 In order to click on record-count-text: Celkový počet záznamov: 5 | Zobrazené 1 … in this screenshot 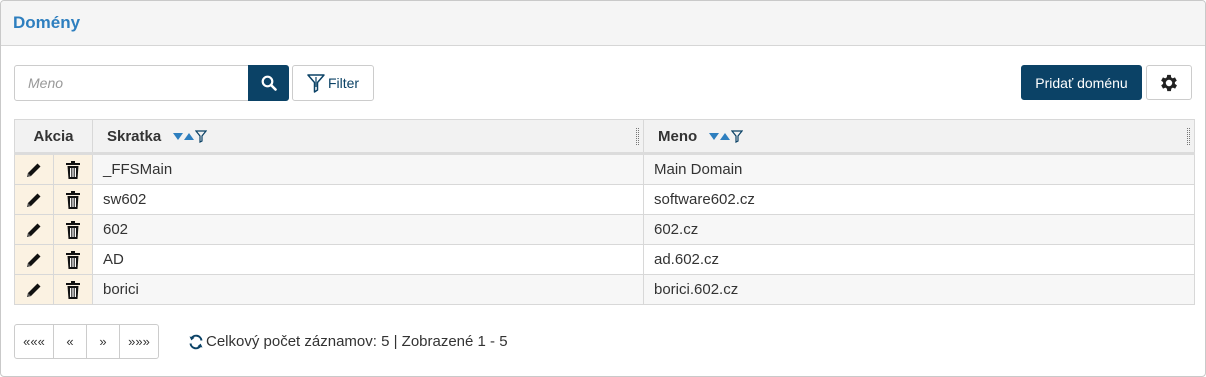, I will do `click(357, 341)`.